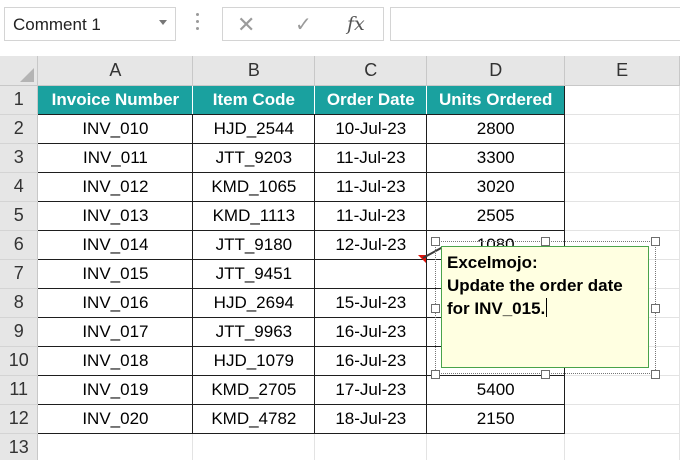 This screenshot has height=460, width=680. Describe the element at coordinates (19, 216) in the screenshot. I see `row-header: 5` at that location.